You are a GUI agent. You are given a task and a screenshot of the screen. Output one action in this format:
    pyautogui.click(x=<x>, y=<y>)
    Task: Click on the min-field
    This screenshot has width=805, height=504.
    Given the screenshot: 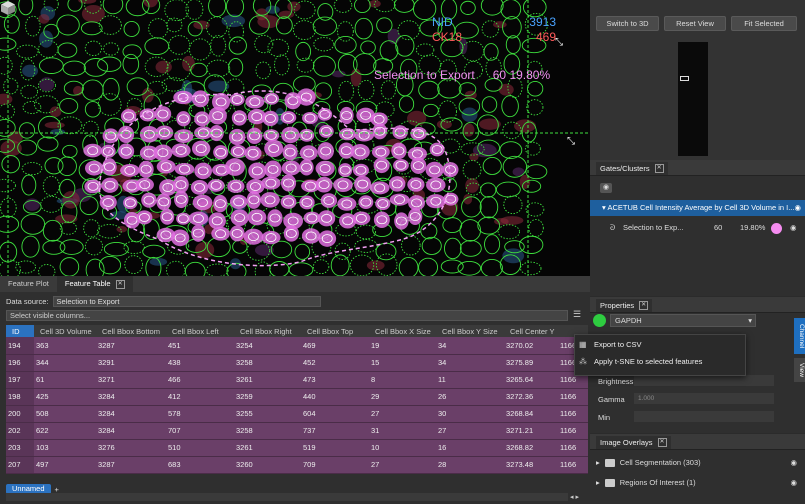 What is the action you would take?
    pyautogui.click(x=704, y=416)
    